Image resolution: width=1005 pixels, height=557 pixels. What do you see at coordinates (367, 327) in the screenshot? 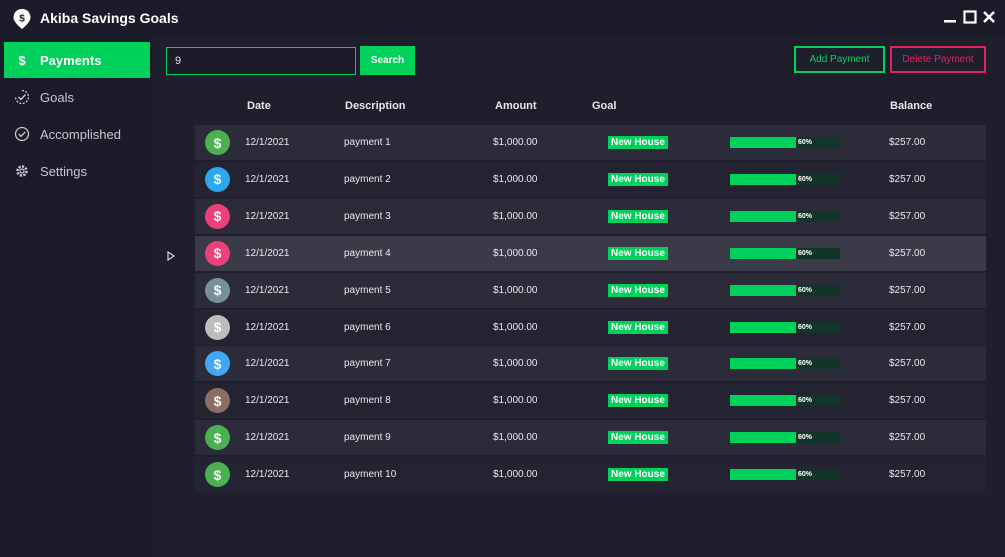
I see `description-cell: payment 6` at bounding box center [367, 327].